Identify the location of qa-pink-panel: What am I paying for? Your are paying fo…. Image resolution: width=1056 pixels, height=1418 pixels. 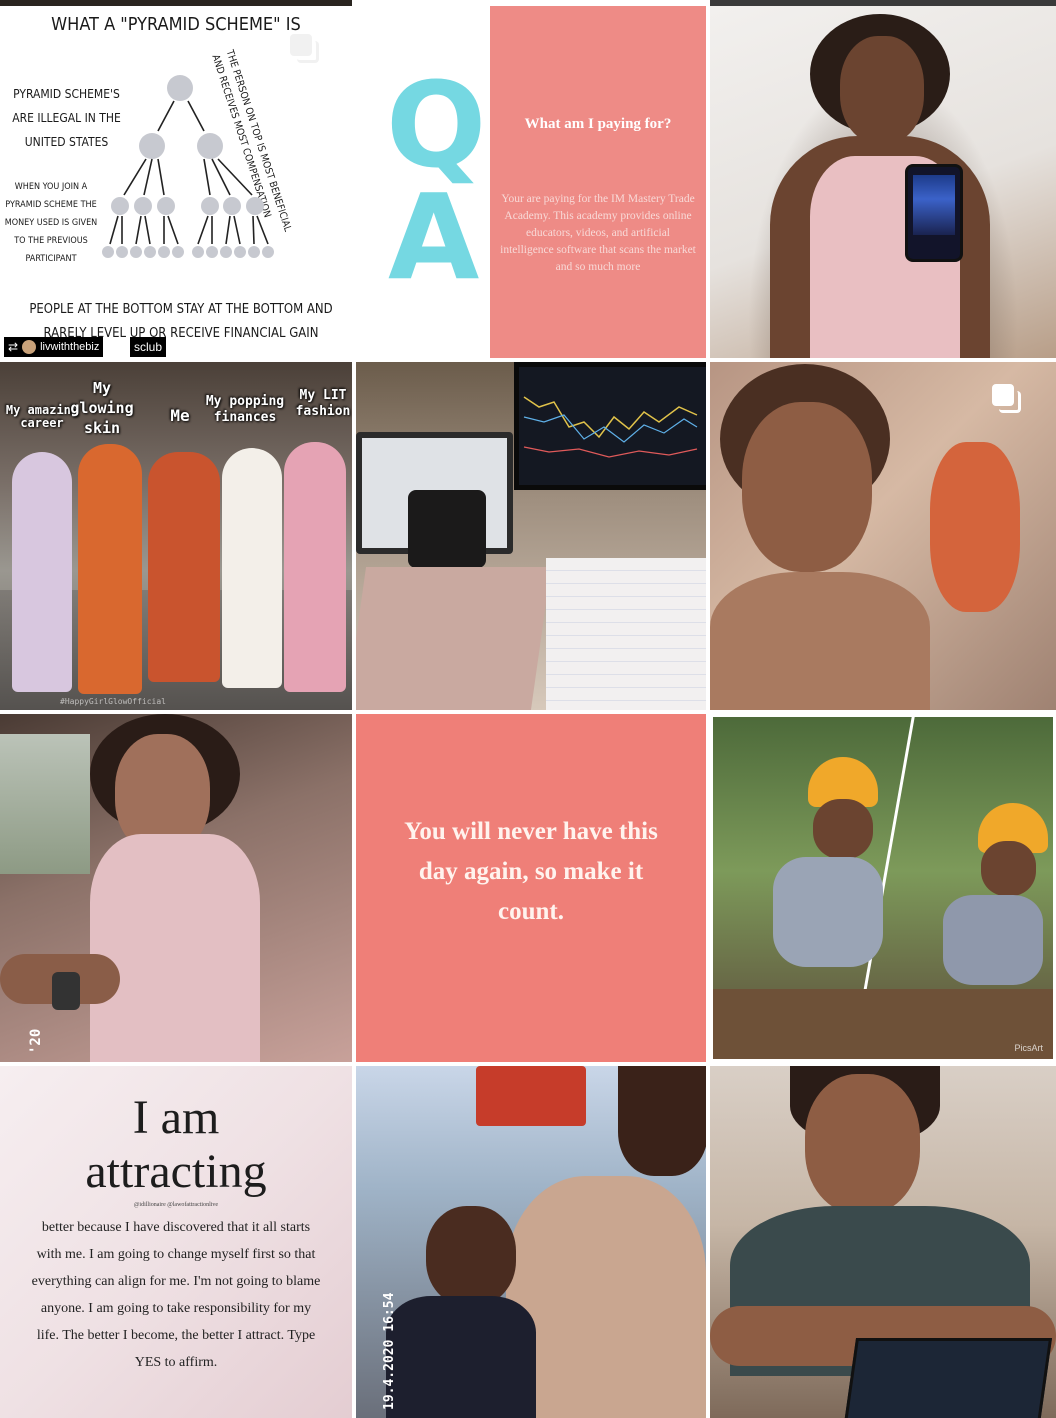
(598, 182).